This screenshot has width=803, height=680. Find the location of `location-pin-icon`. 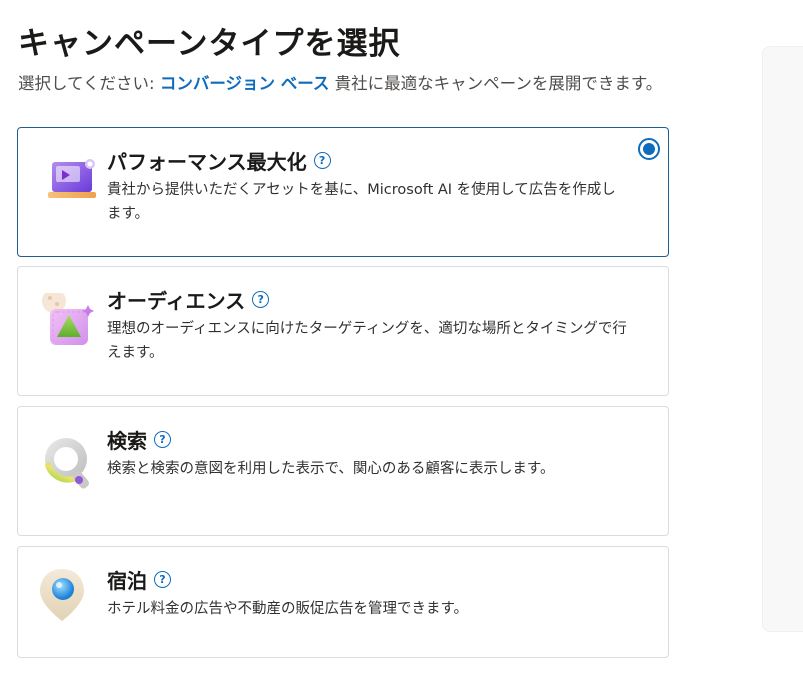

location-pin-icon is located at coordinates (62, 595).